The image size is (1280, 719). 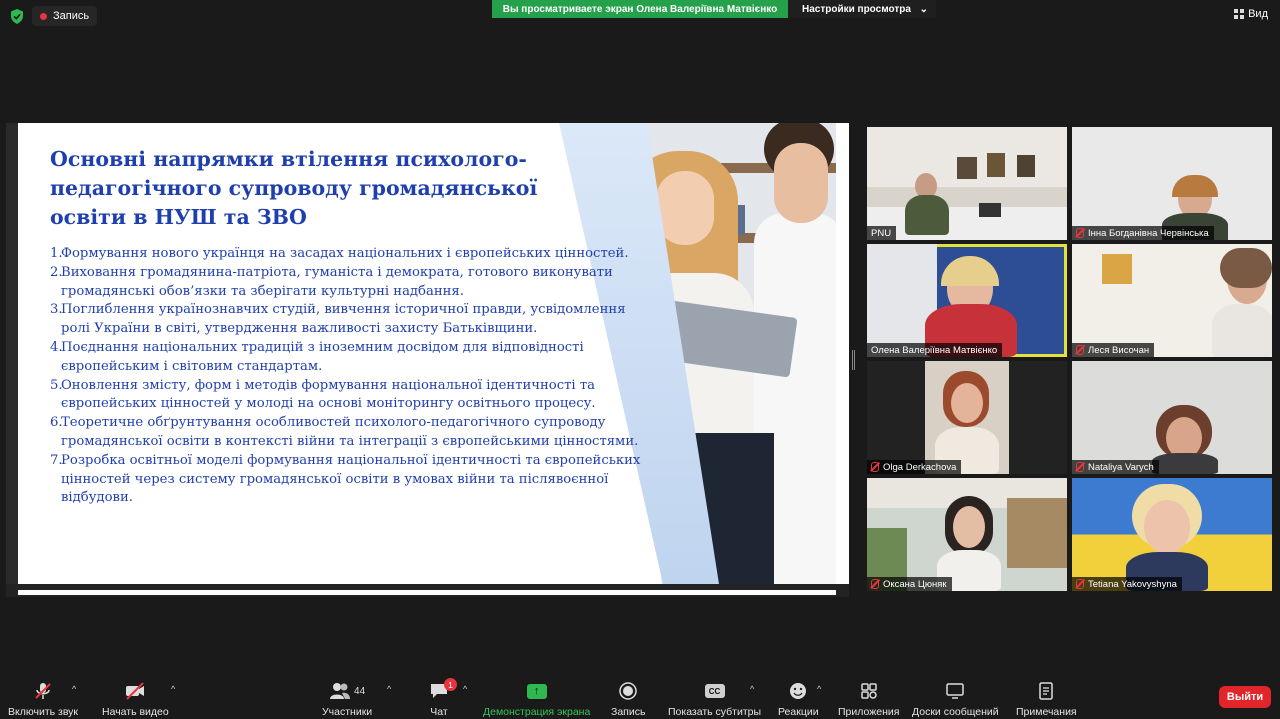 I want to click on participant-tile-active-speaker: Олена Валеріївна Матвієнко, so click(x=967, y=300).